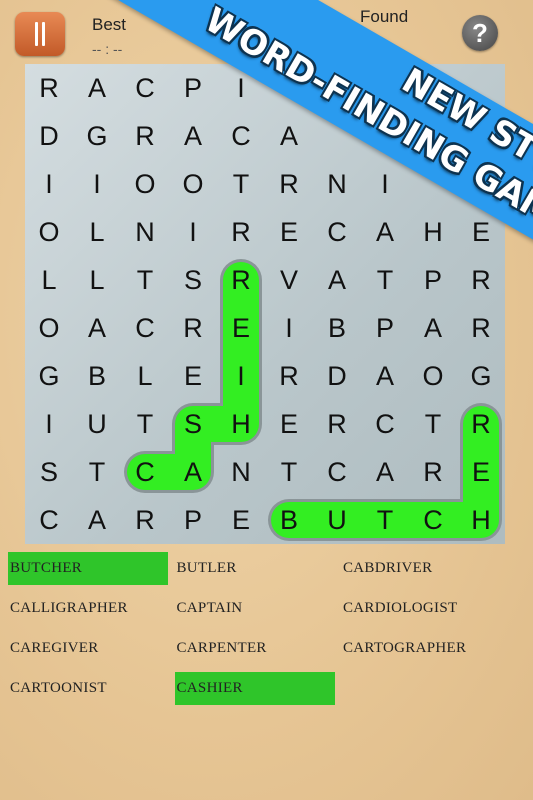  What do you see at coordinates (289, 280) in the screenshot?
I see `grid-cell: V` at bounding box center [289, 280].